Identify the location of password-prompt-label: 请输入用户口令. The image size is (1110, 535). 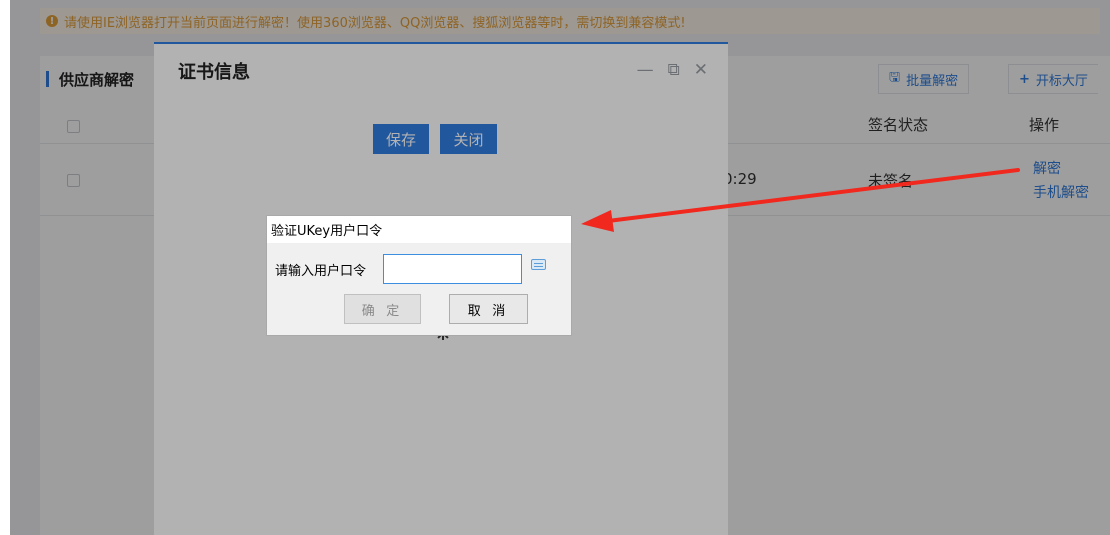
(321, 271).